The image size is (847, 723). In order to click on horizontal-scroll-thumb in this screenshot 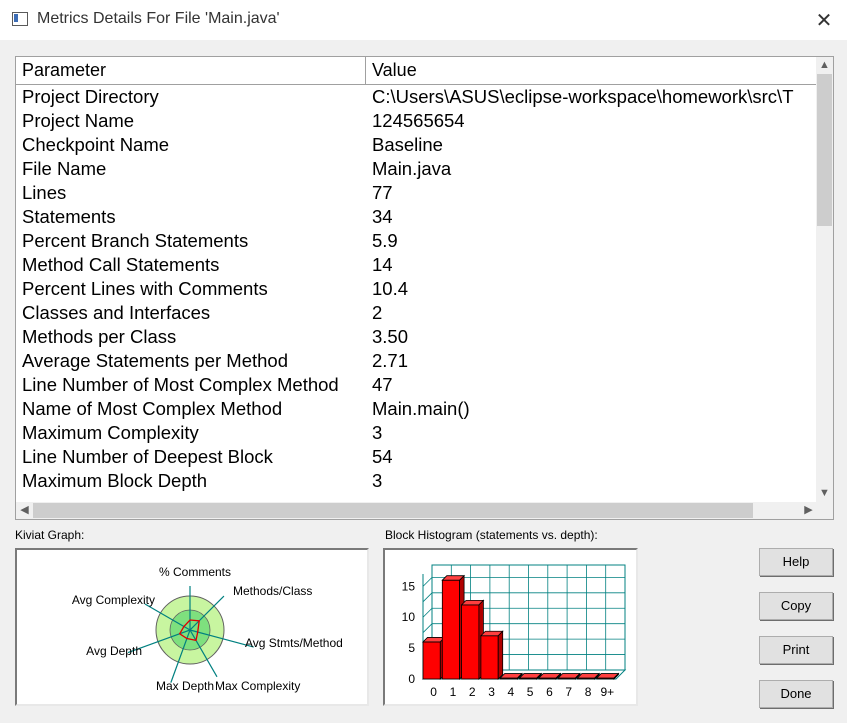, I will do `click(393, 510)`.